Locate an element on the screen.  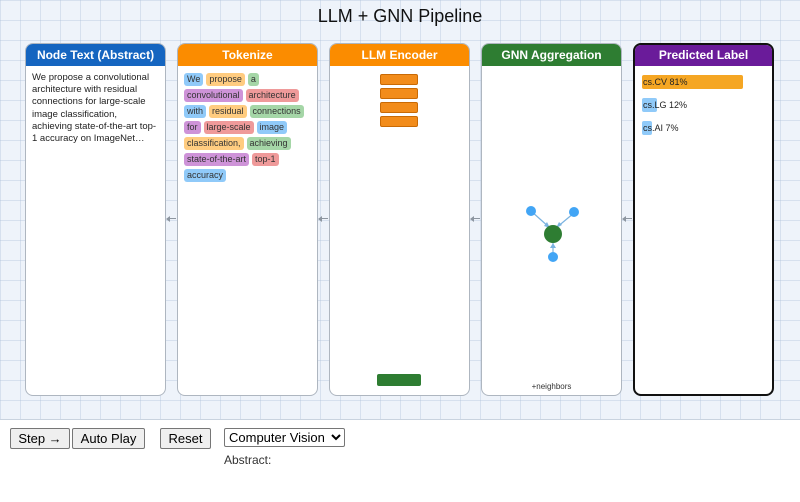
token-chip: connections is located at coordinates (276, 111).